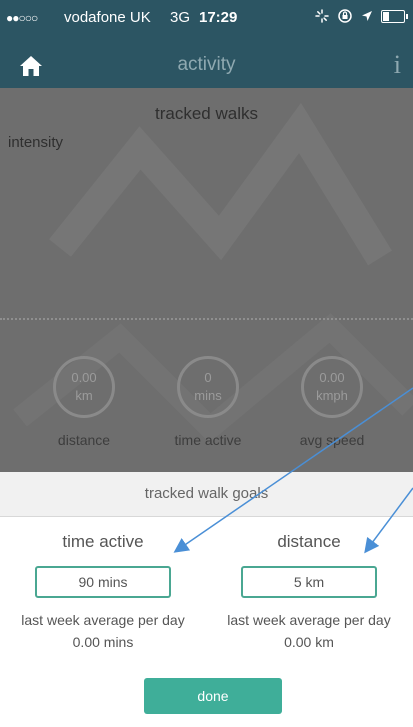  I want to click on distance-goal-input, so click(309, 582).